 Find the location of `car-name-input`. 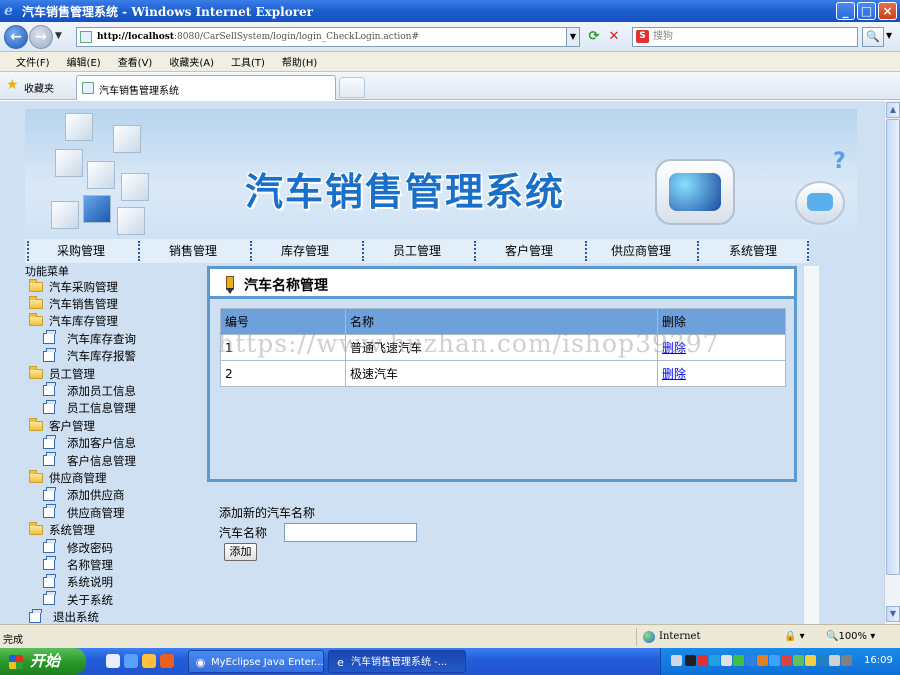

car-name-input is located at coordinates (350, 532).